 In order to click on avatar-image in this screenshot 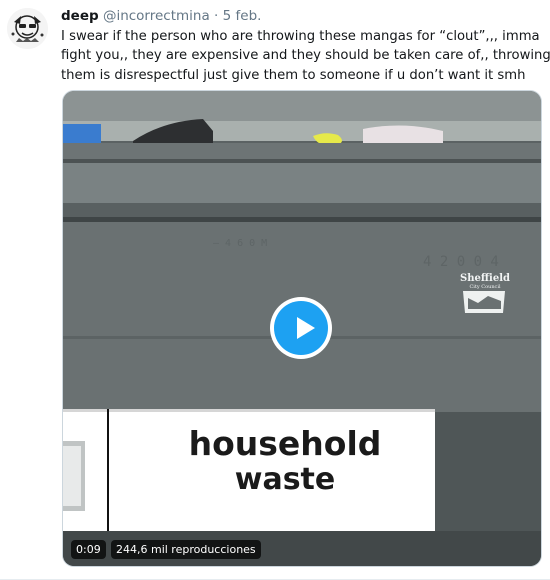, I will do `click(27, 28)`.